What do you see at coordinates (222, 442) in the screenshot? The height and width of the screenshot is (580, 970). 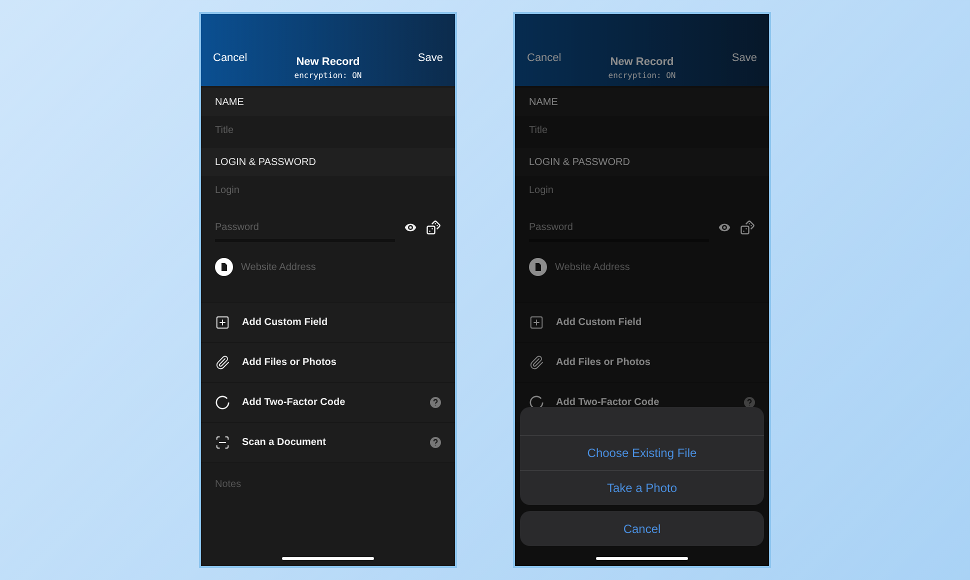 I see `scan-icon` at bounding box center [222, 442].